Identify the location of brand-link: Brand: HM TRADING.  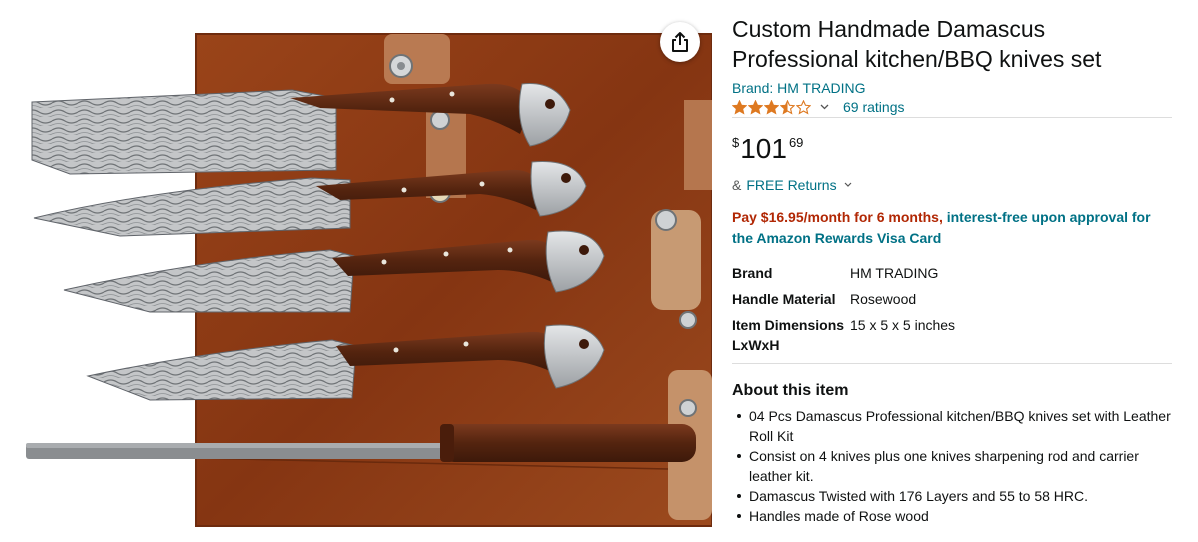
(799, 88).